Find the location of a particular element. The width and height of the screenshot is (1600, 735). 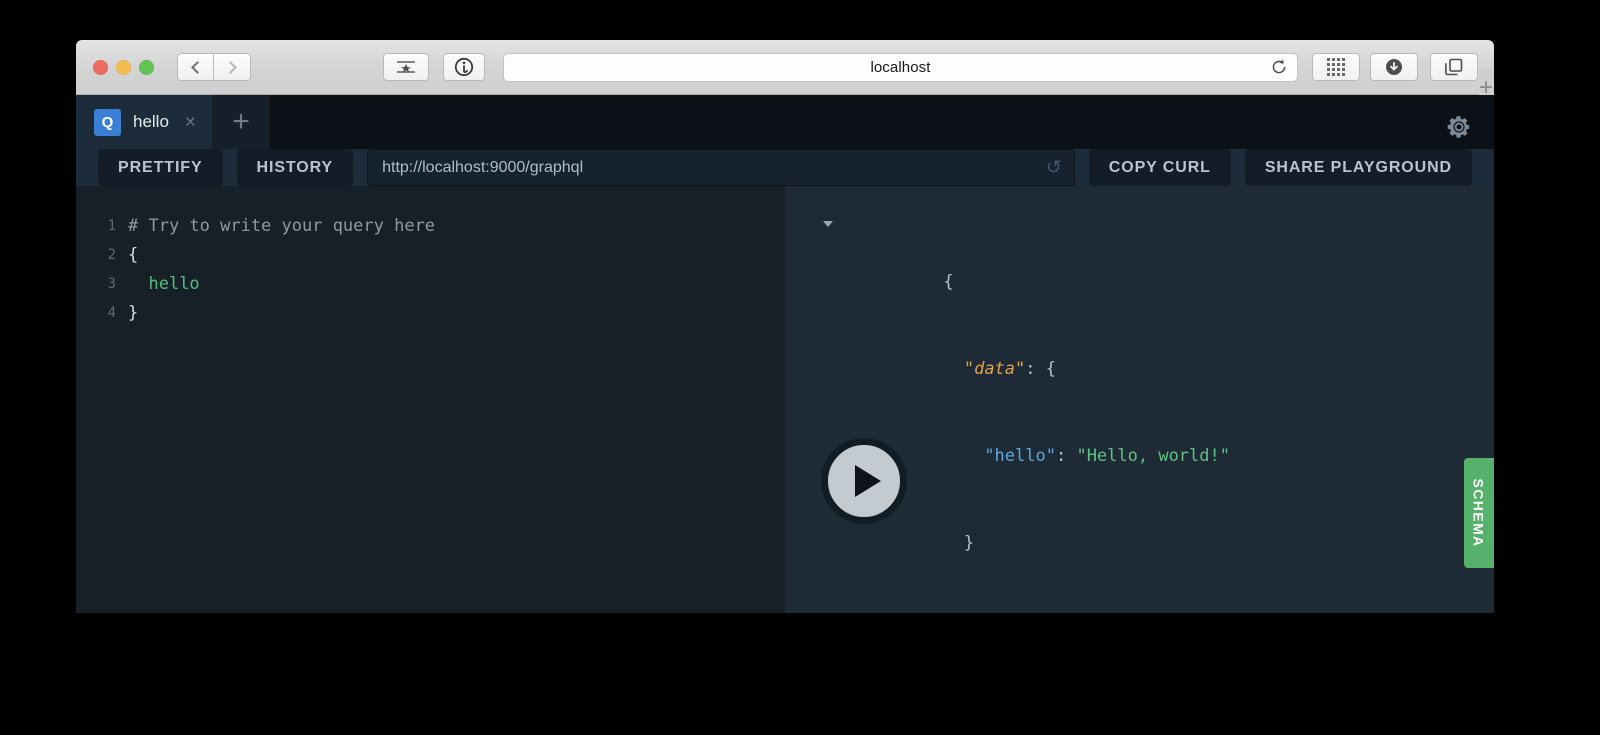

privacy-shield-icon is located at coordinates (464, 67).